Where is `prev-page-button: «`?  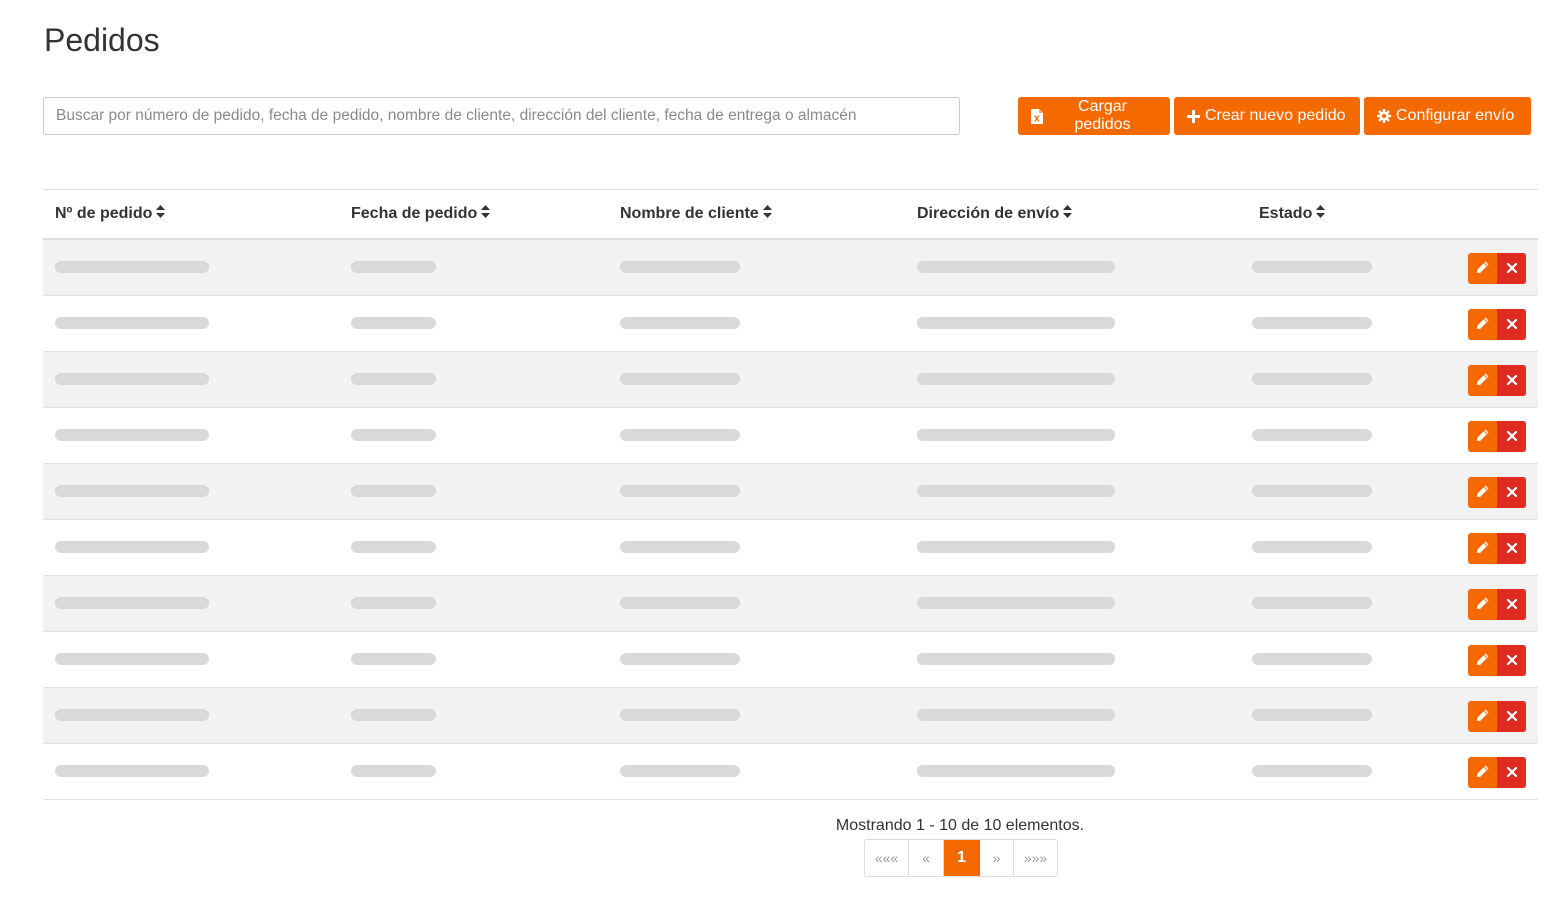
prev-page-button: « is located at coordinates (926, 858).